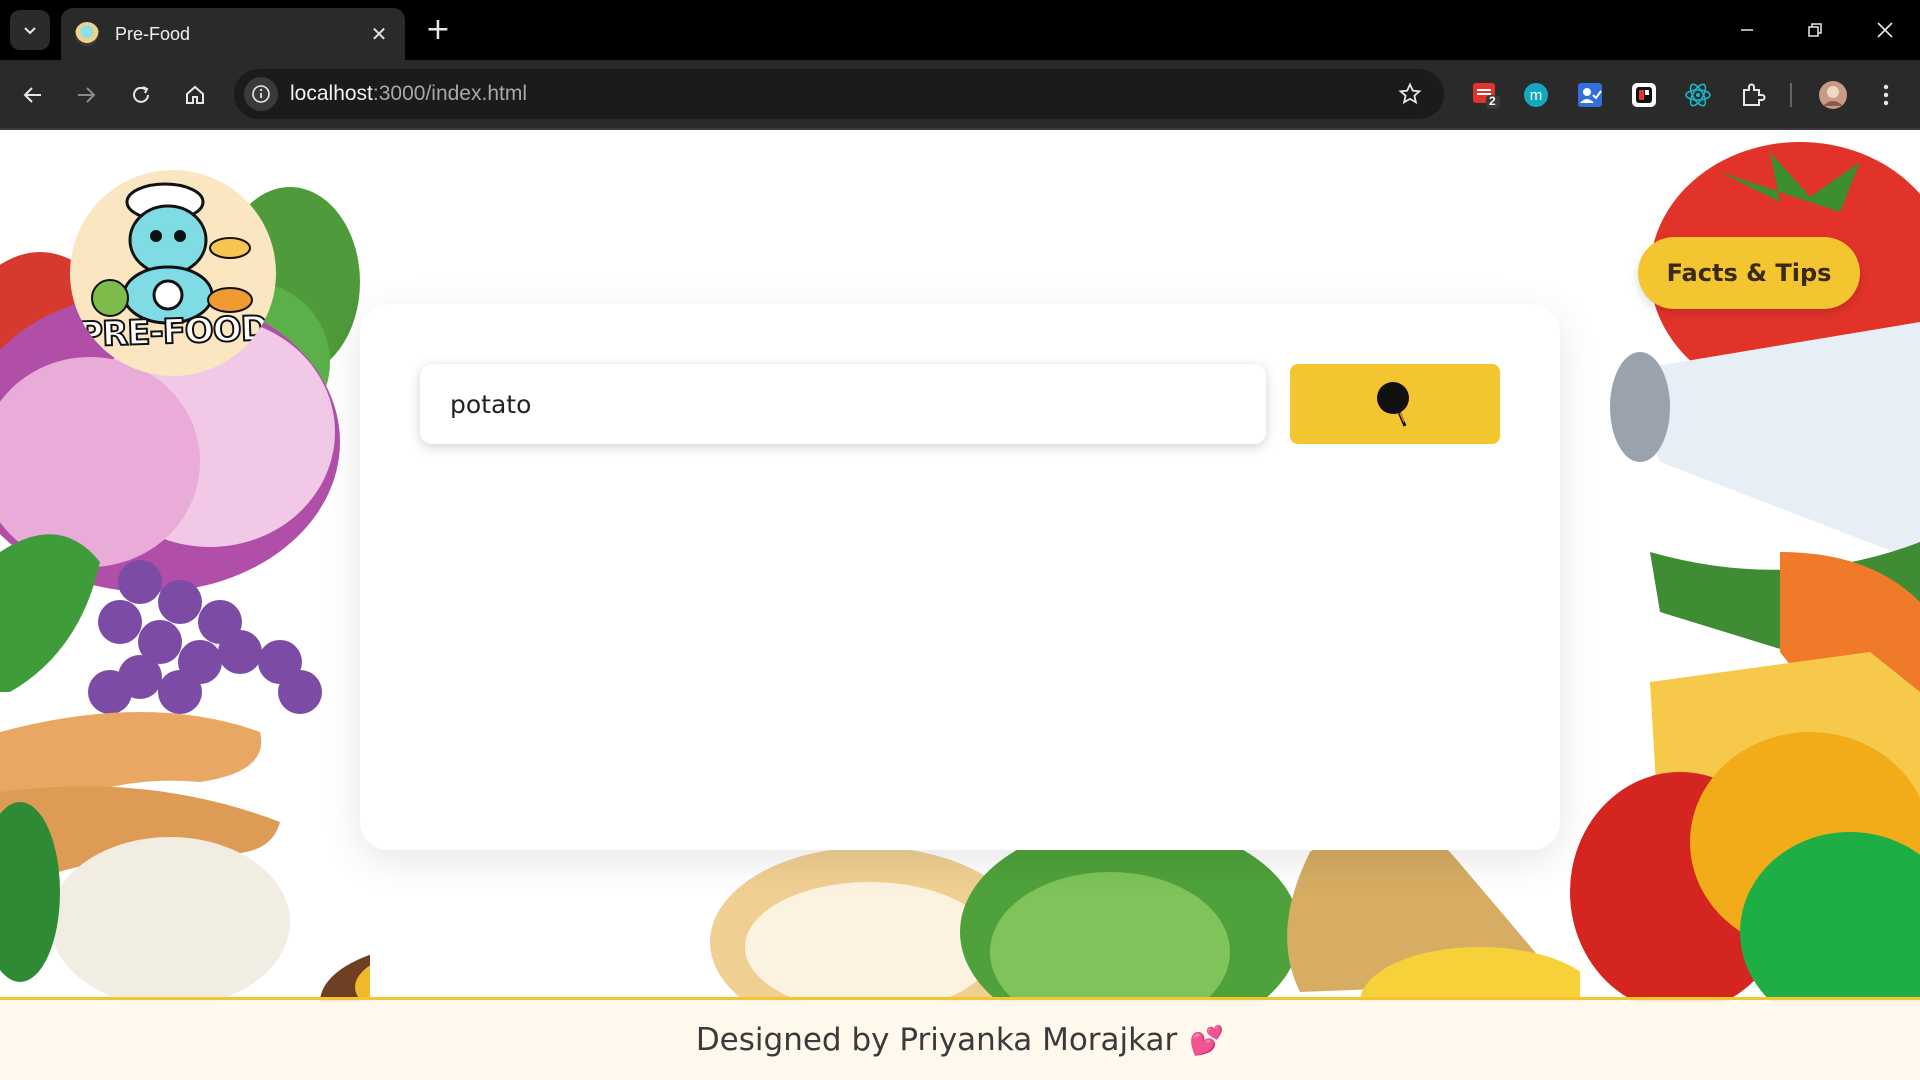  I want to click on url-host: localhost, so click(331, 93).